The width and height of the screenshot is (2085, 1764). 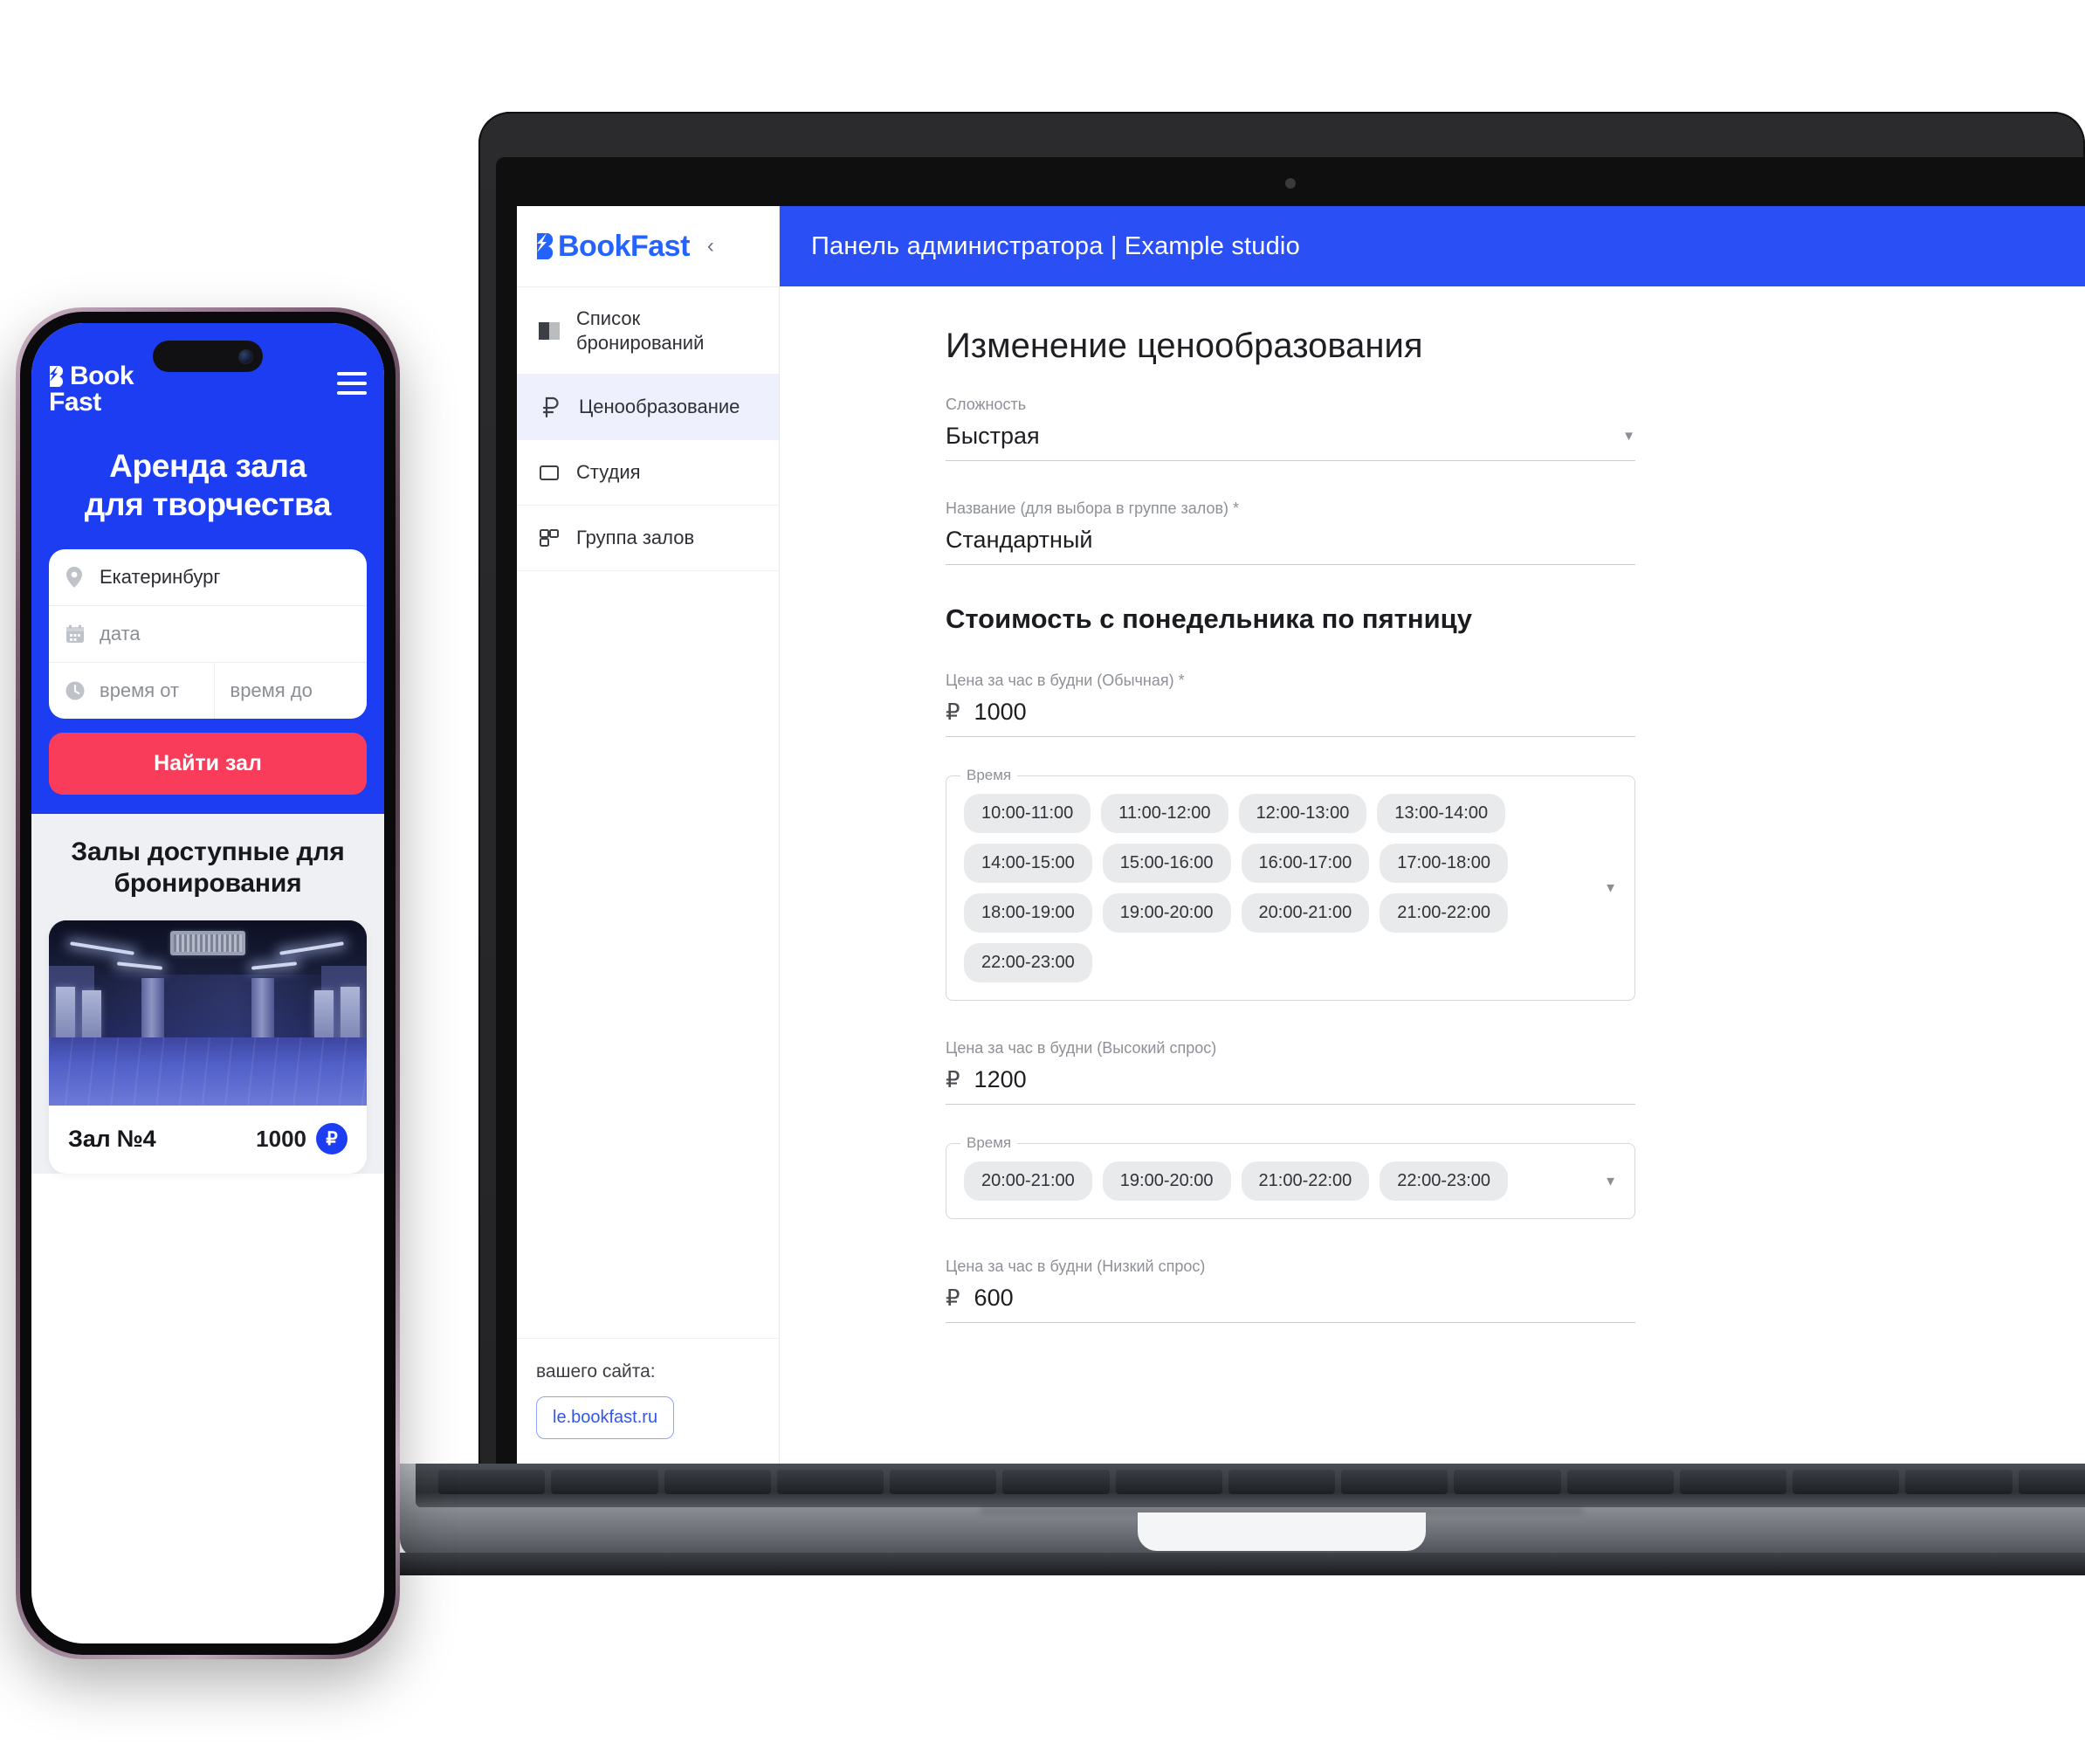 I want to click on listing-heading-line1: Залы доступные для, so click(x=208, y=852).